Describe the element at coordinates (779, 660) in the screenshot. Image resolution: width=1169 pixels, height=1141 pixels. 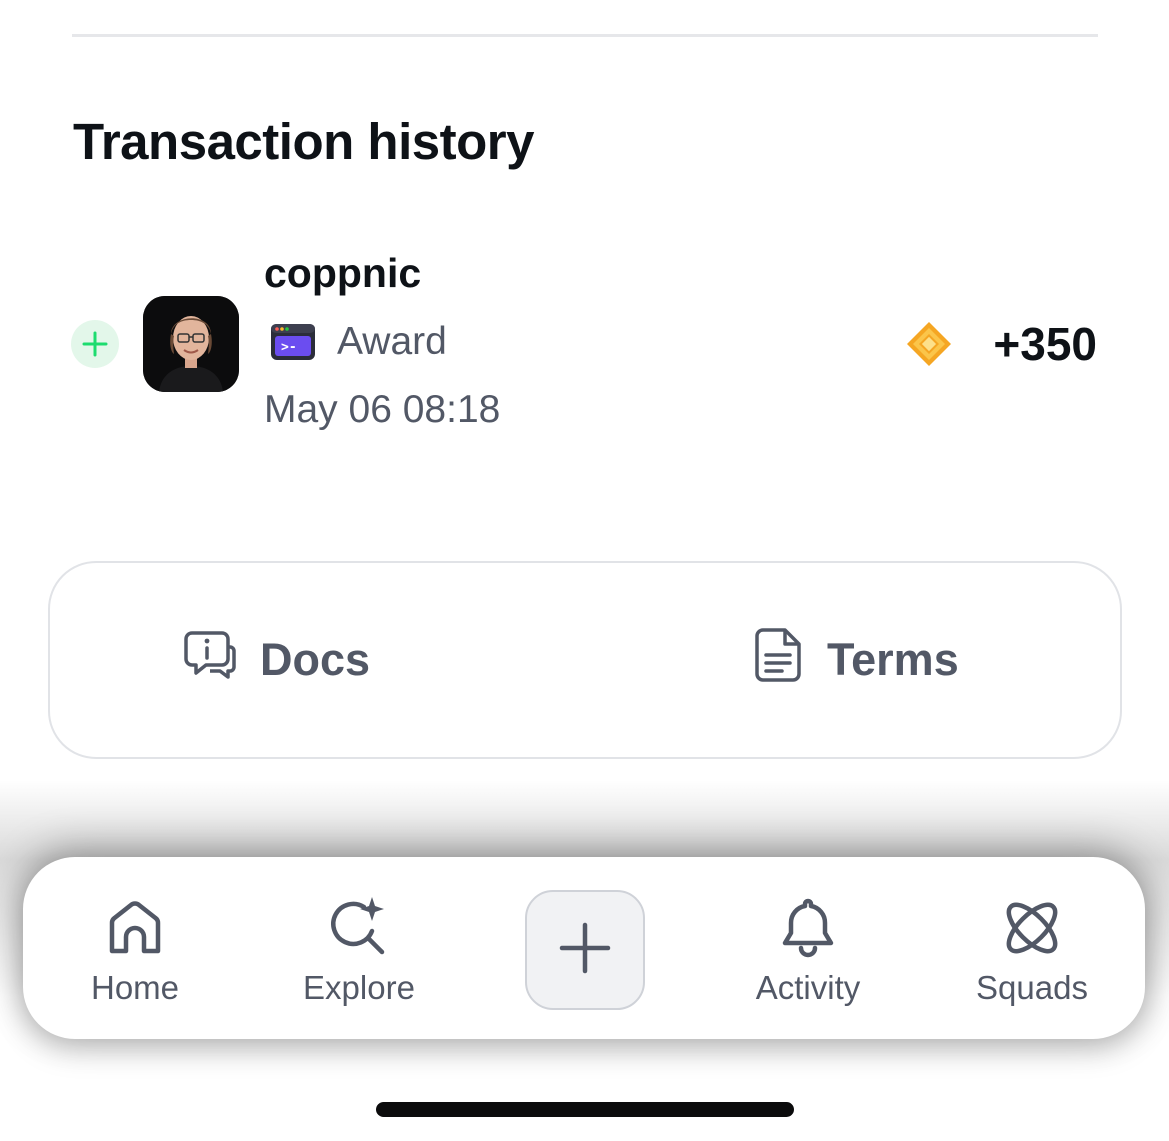
I see `document-icon` at that location.